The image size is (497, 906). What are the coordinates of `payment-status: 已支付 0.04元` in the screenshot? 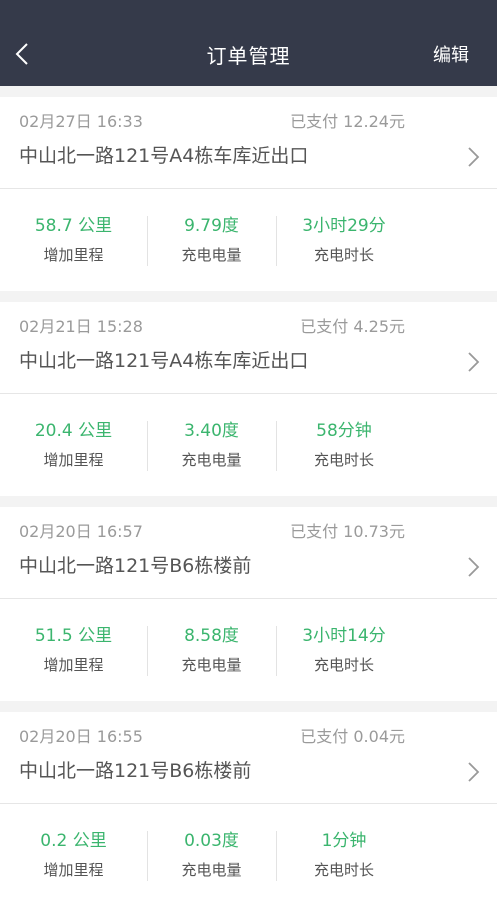 It's located at (352, 736).